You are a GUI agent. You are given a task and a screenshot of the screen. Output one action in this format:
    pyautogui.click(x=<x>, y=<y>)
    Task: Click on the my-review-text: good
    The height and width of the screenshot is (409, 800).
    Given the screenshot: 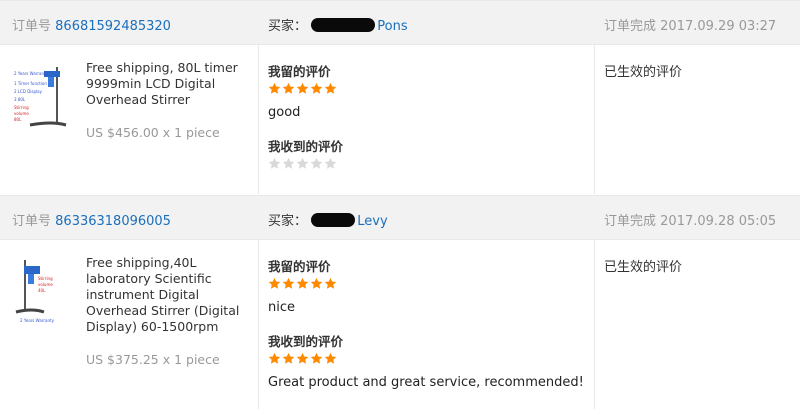 What is the action you would take?
    pyautogui.click(x=284, y=112)
    